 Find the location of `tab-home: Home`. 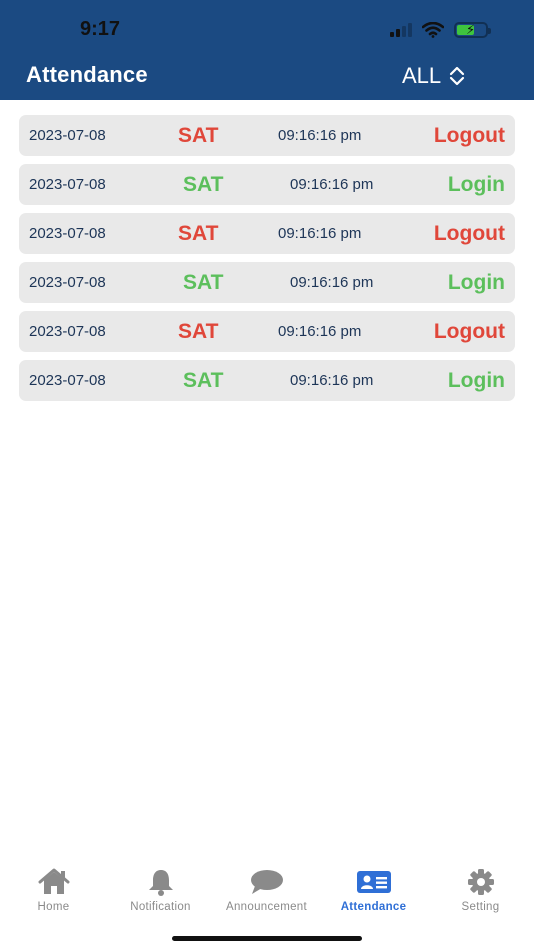

tab-home: Home is located at coordinates (53, 890).